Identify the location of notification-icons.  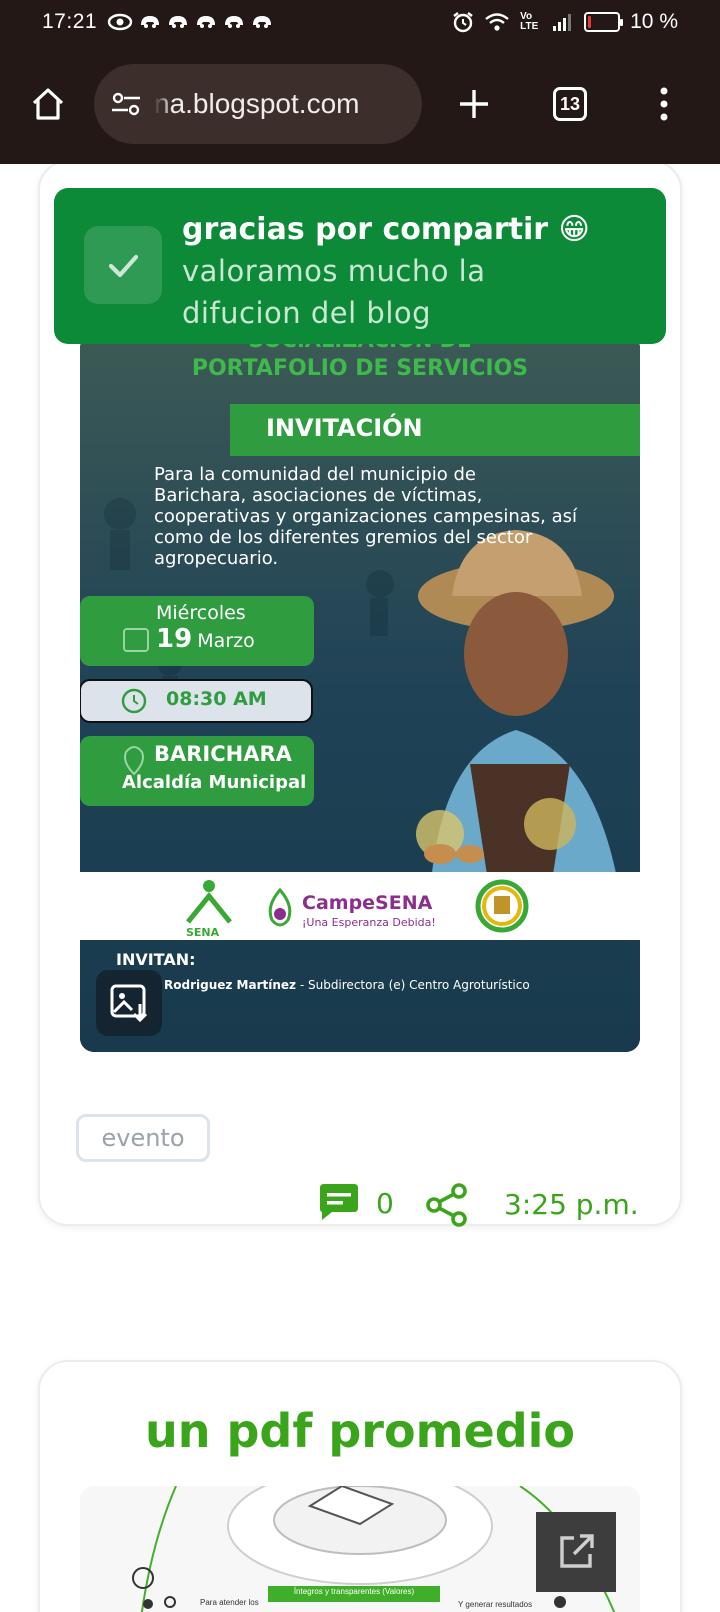
(190, 22).